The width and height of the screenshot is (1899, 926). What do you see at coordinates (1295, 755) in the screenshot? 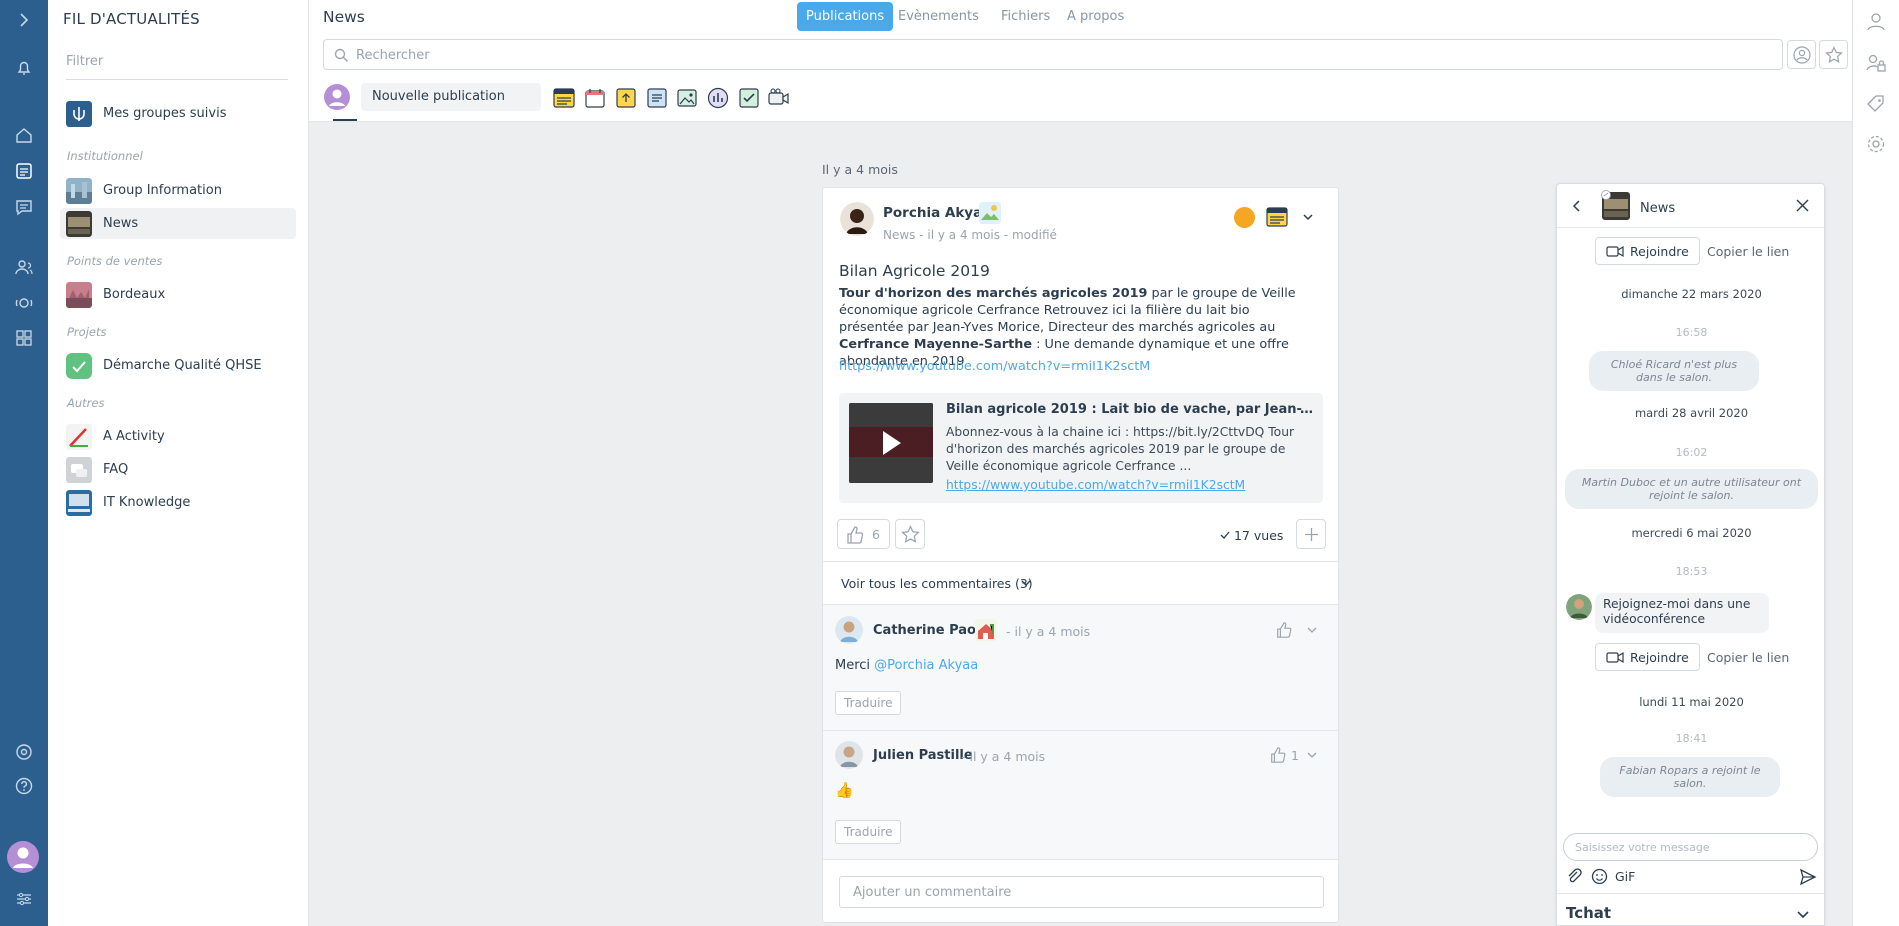
I see `comment-like-count: 1` at bounding box center [1295, 755].